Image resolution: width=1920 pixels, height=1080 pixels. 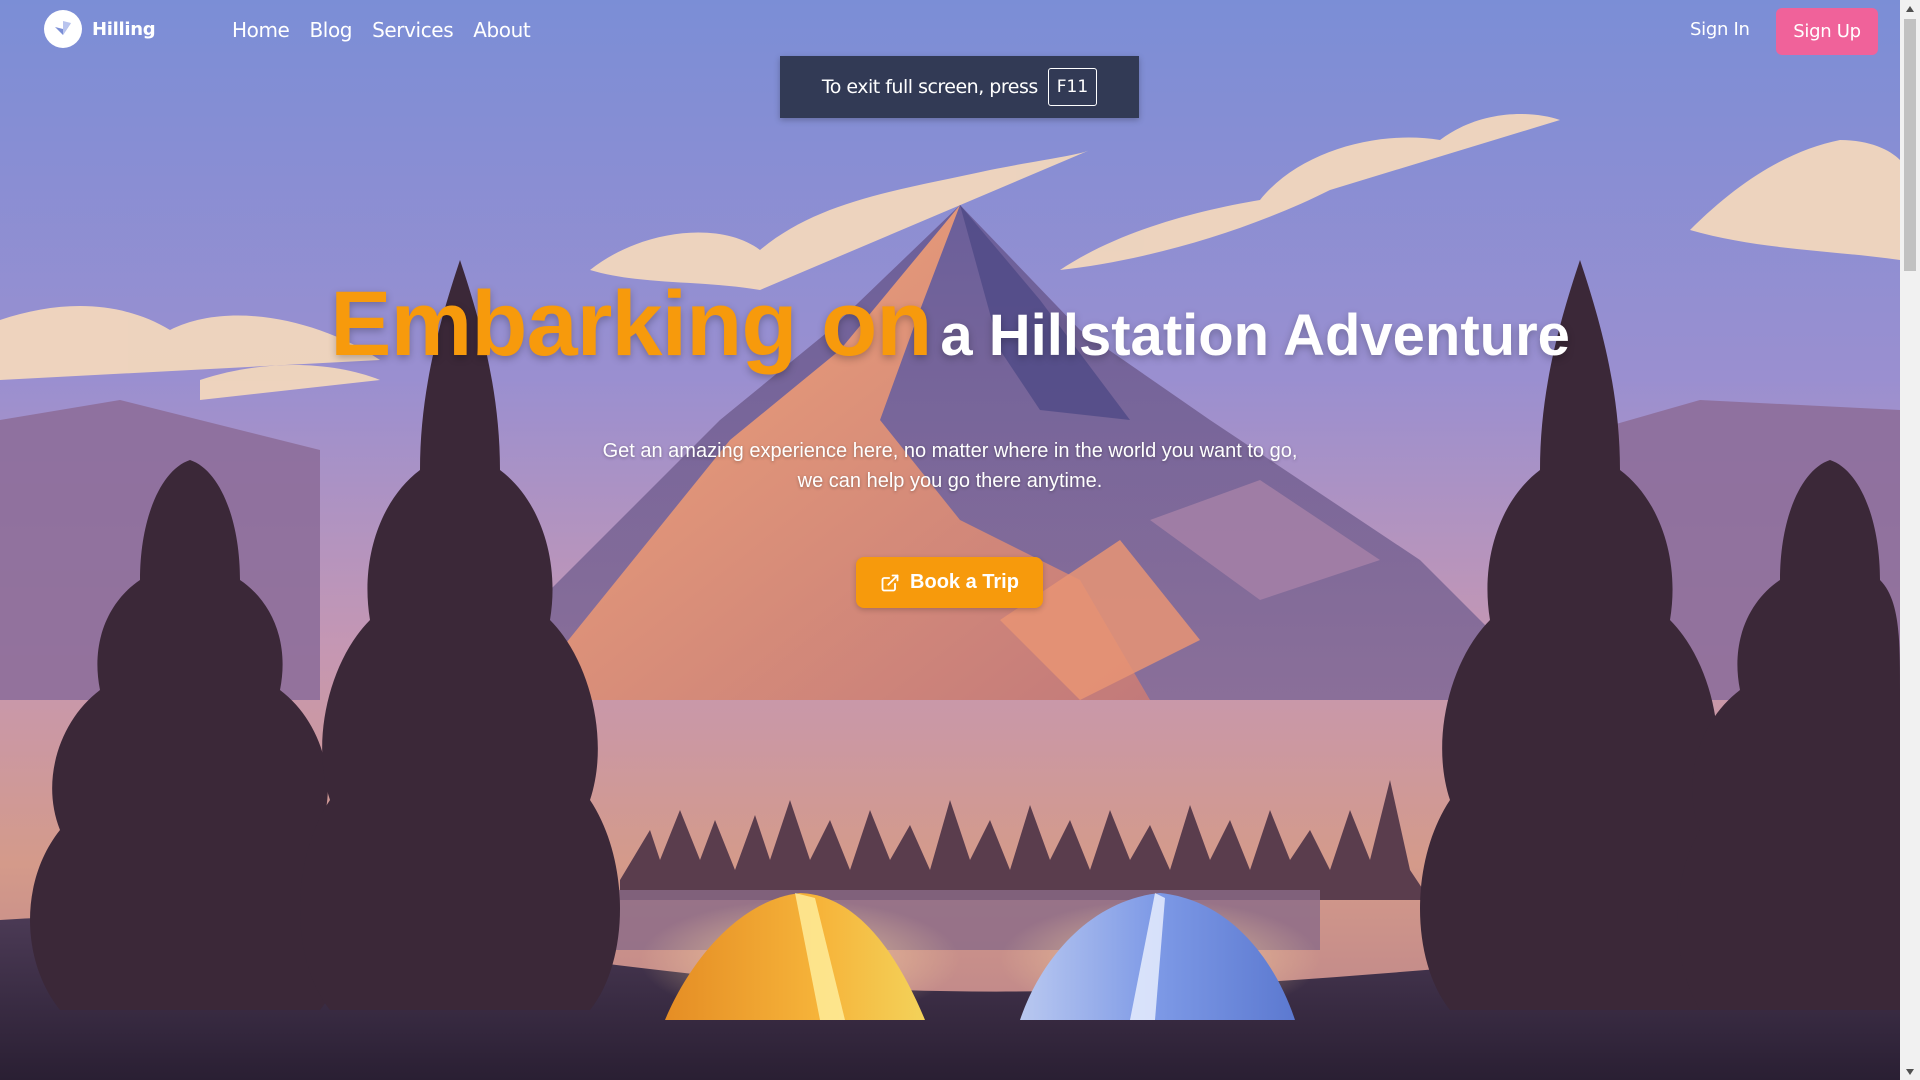 What do you see at coordinates (1910, 540) in the screenshot?
I see `vertical-scrollbar` at bounding box center [1910, 540].